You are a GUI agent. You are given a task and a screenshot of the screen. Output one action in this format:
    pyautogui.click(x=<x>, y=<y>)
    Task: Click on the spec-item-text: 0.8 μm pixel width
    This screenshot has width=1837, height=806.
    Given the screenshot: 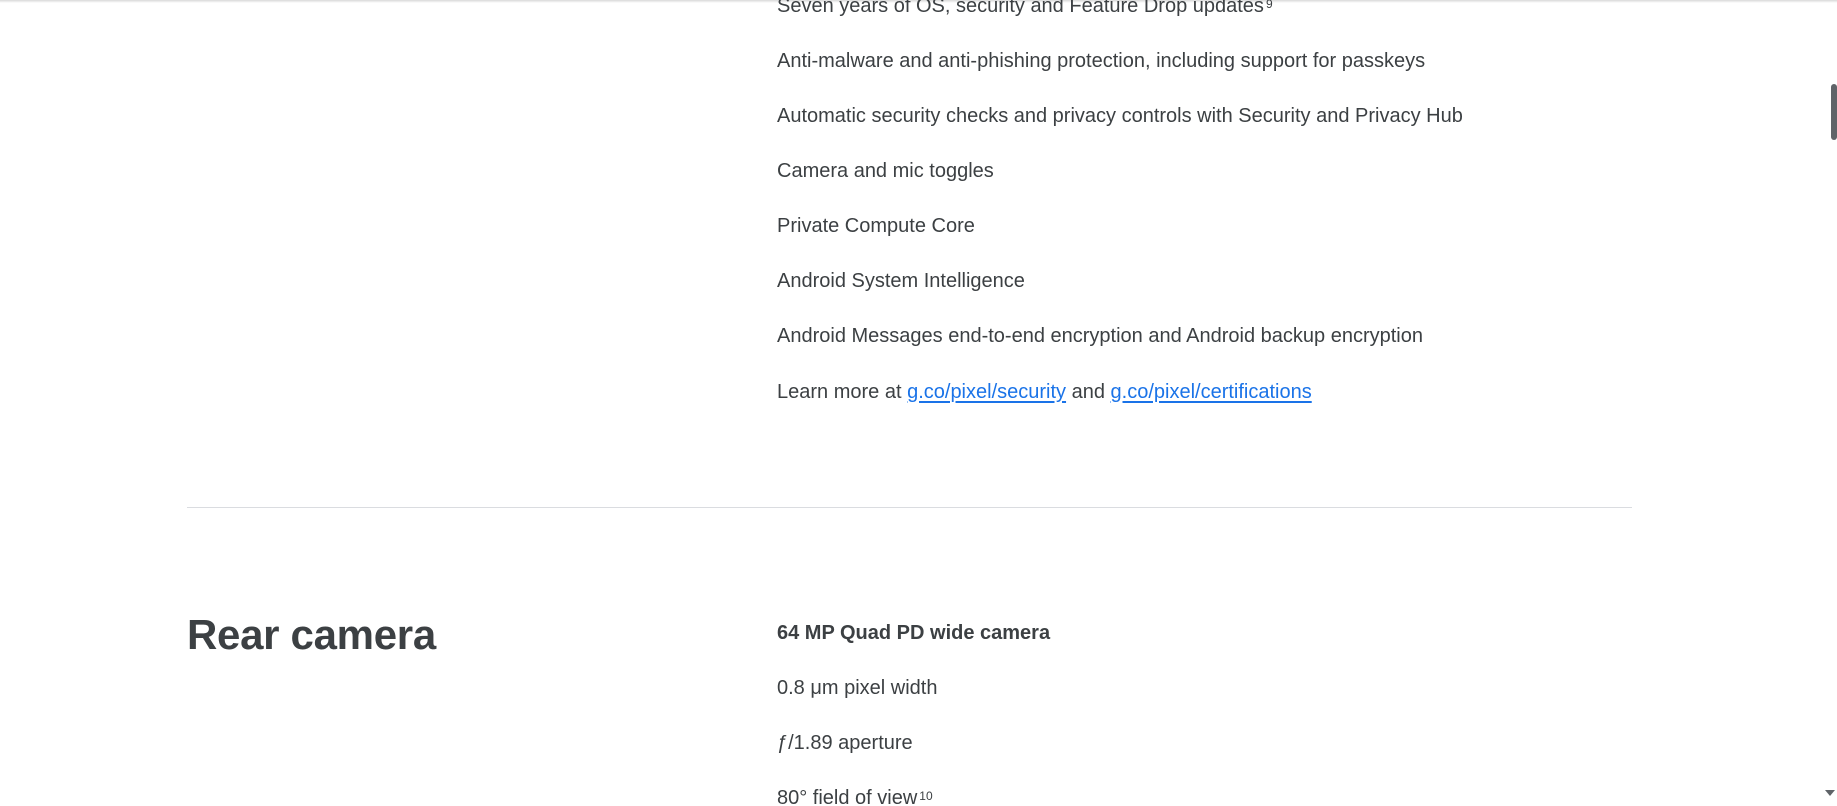 What is the action you would take?
    pyautogui.click(x=857, y=688)
    